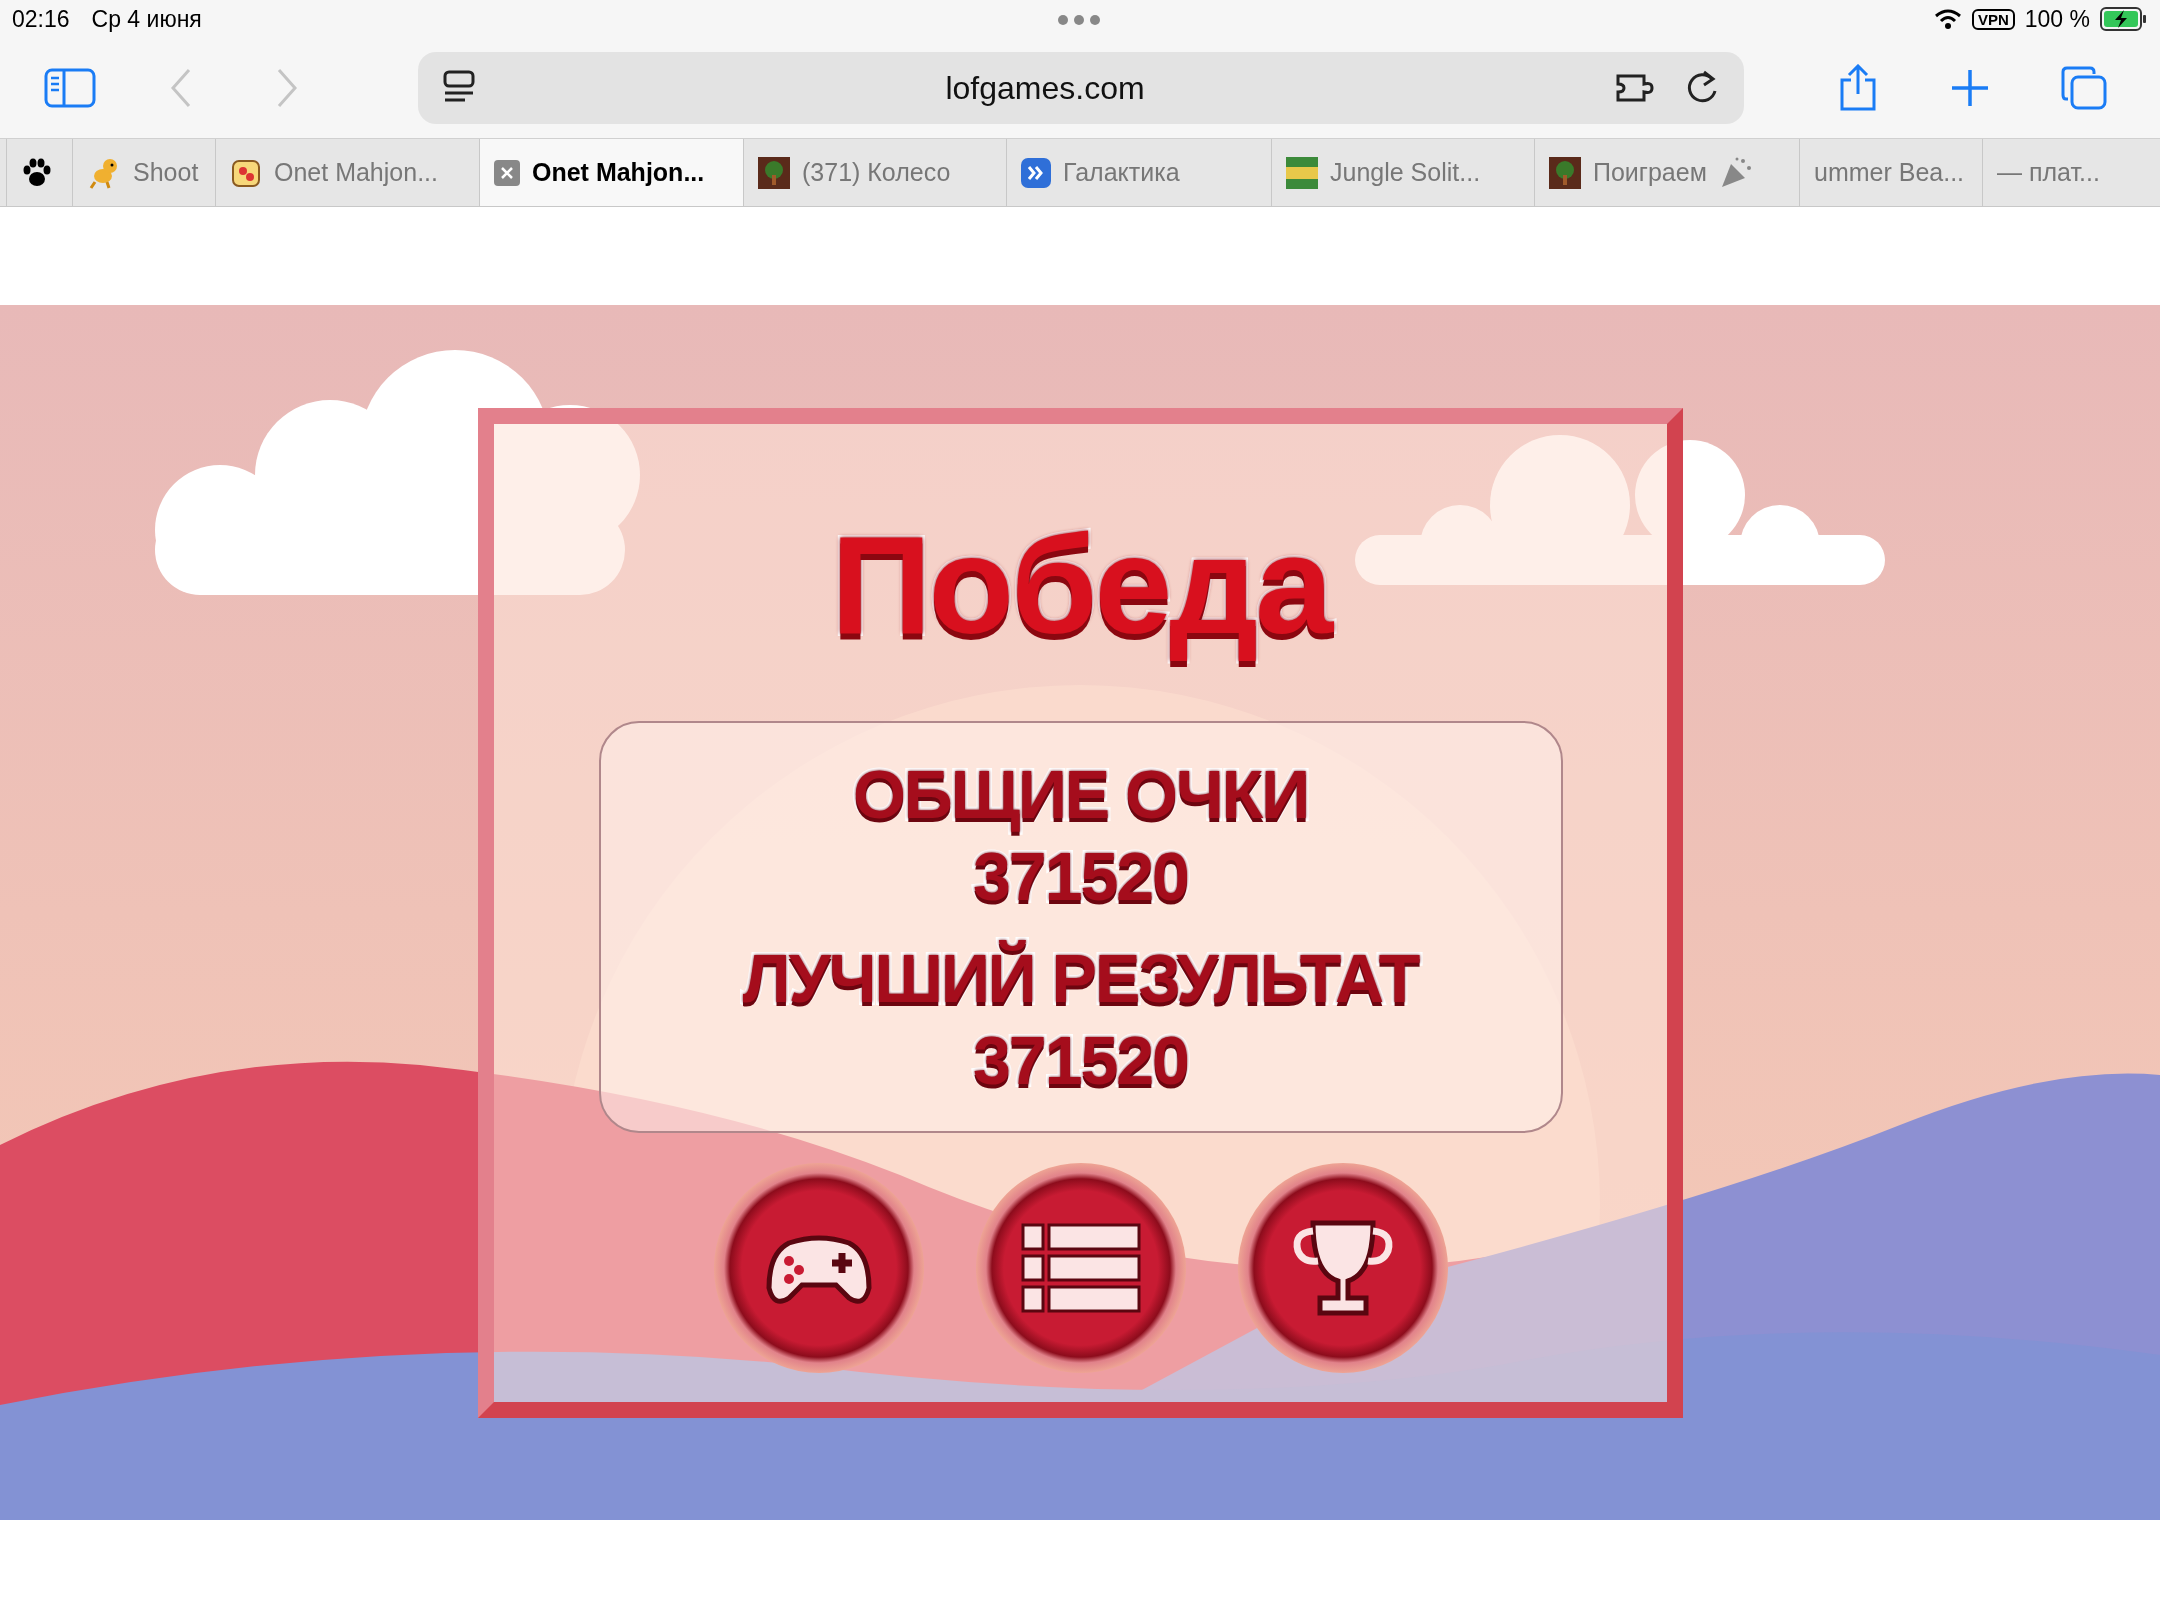 The width and height of the screenshot is (2160, 1620). Describe the element at coordinates (1947, 19) in the screenshot. I see `wifi-icon` at that location.